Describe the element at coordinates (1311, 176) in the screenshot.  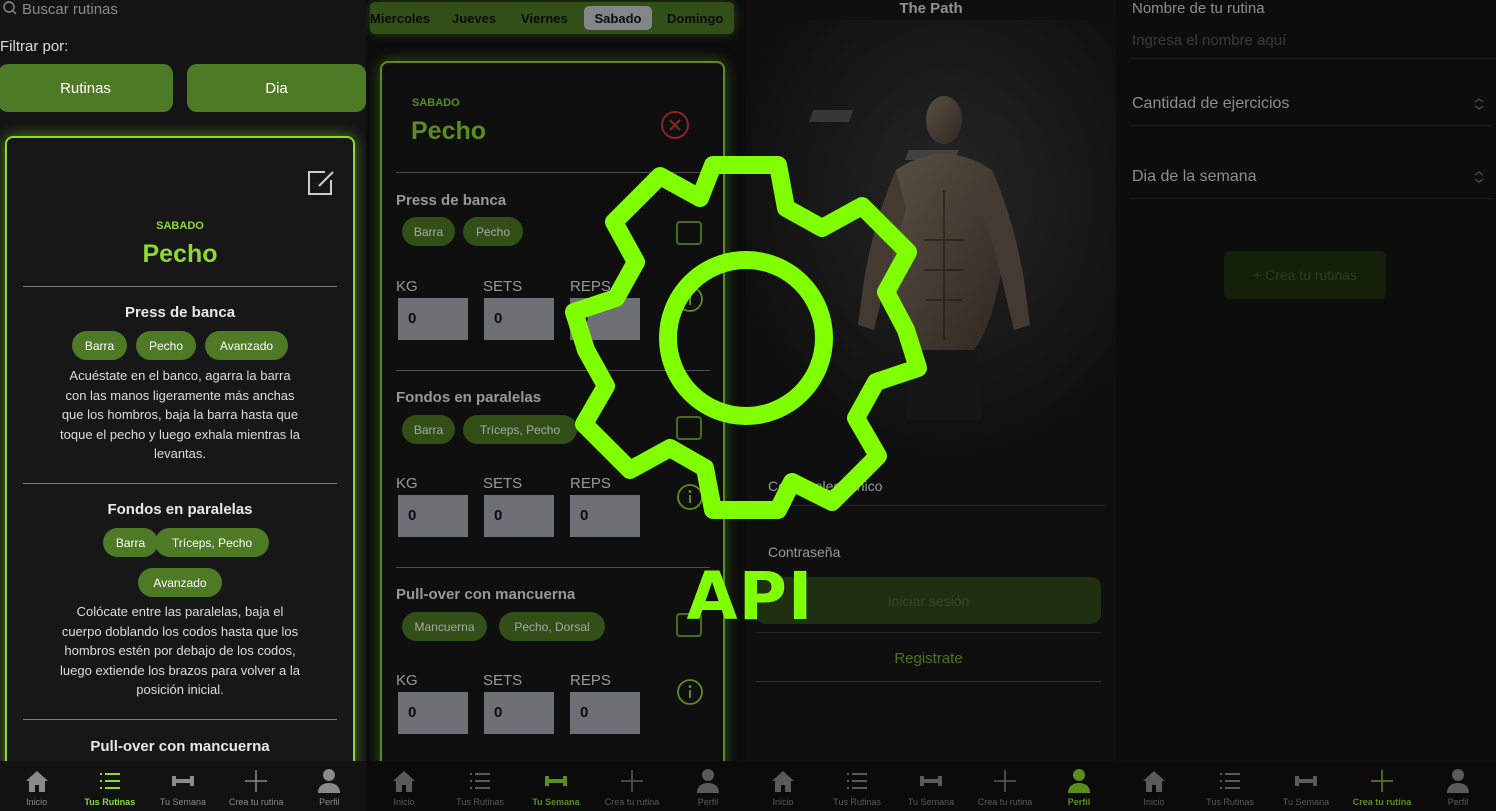
I see `weekday-select: Dia de la semana` at that location.